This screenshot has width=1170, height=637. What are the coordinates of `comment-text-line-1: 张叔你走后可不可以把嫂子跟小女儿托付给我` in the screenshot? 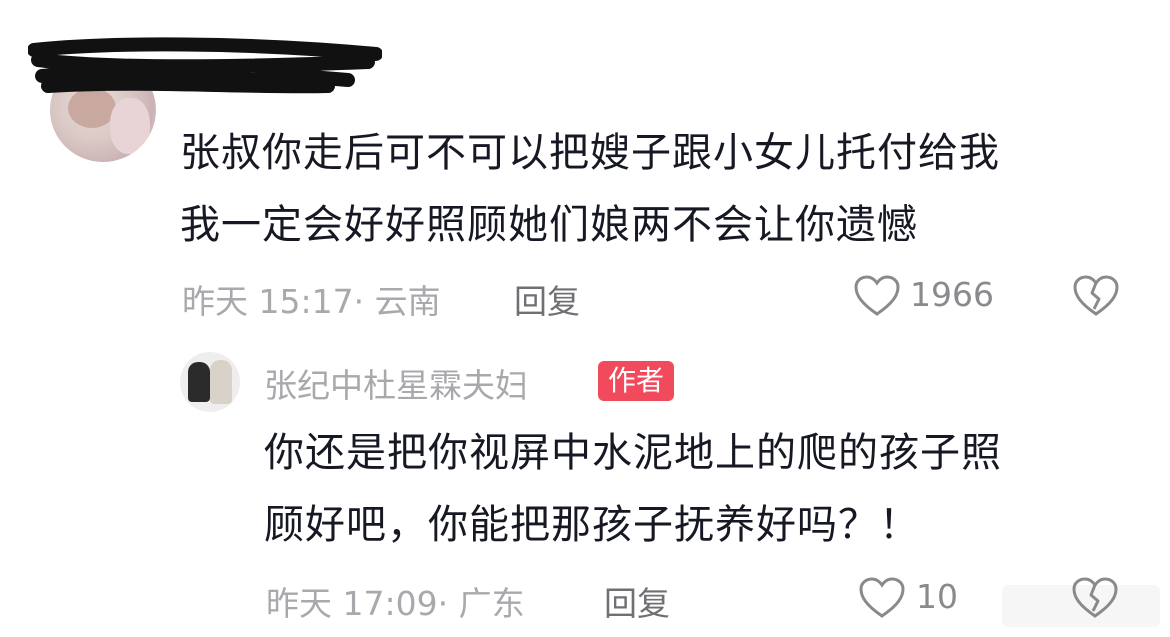 It's located at (590, 153).